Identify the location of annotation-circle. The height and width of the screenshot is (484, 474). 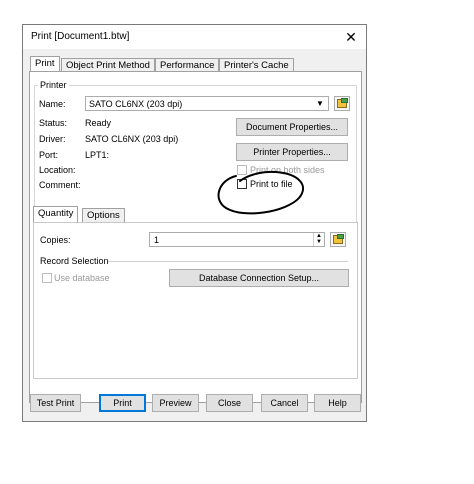
(260, 192).